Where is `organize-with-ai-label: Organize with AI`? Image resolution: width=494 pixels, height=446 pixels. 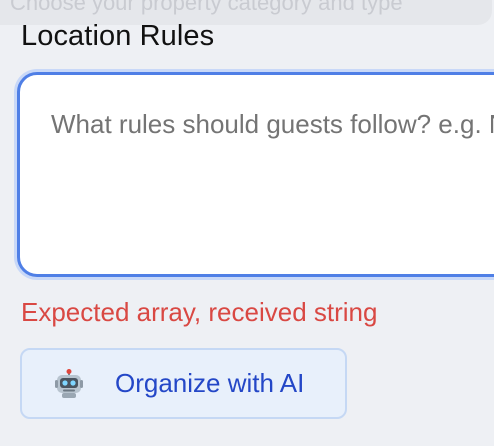
organize-with-ai-label: Organize with AI is located at coordinates (210, 383).